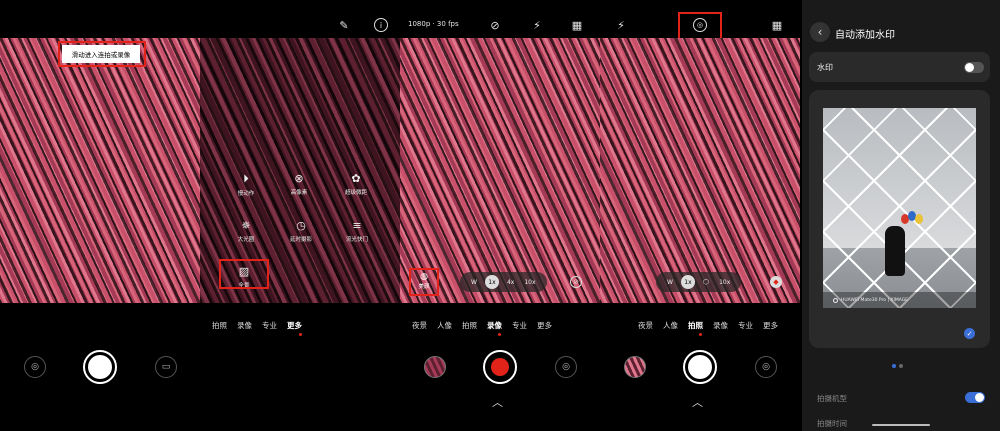 The width and height of the screenshot is (1000, 431). Describe the element at coordinates (246, 231) in the screenshot. I see `mode-aperture: ✵ 大光圈` at that location.